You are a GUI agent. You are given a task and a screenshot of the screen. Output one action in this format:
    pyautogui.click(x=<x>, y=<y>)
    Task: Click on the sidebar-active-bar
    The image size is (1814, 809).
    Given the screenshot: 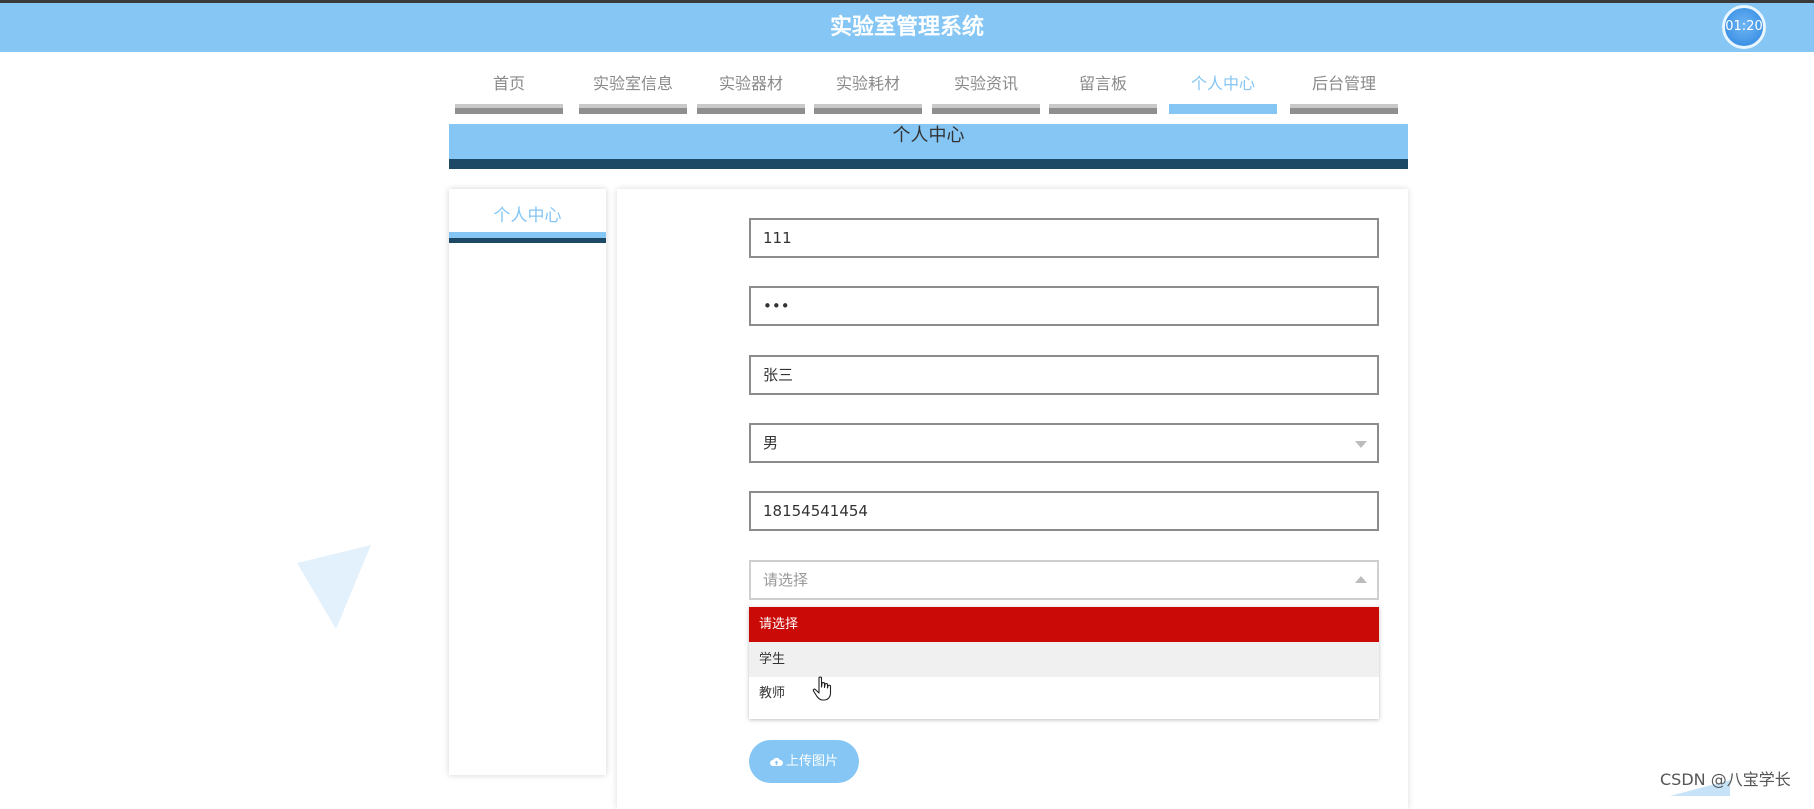 What is the action you would take?
    pyautogui.click(x=527, y=237)
    